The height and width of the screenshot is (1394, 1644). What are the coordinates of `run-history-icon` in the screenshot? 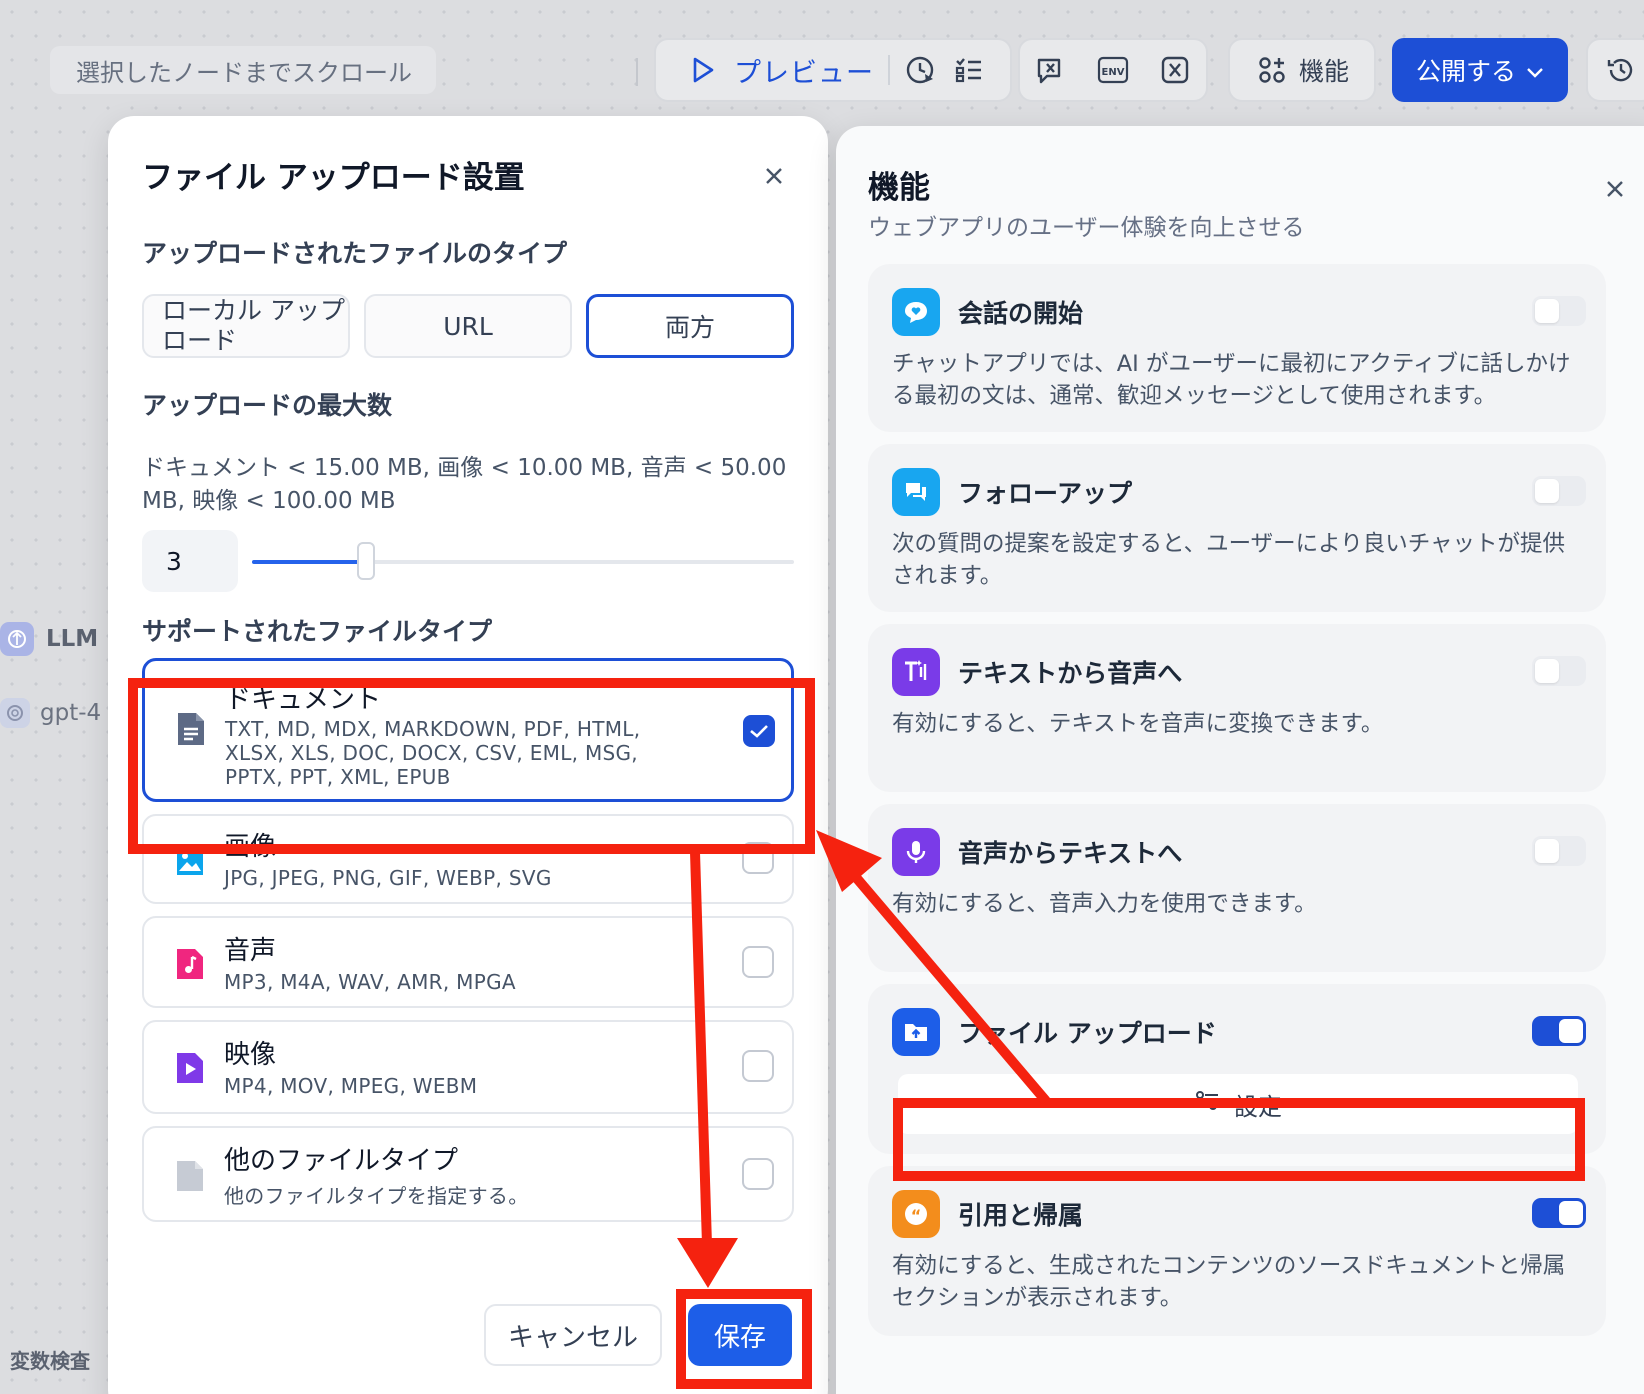 It's located at (921, 70).